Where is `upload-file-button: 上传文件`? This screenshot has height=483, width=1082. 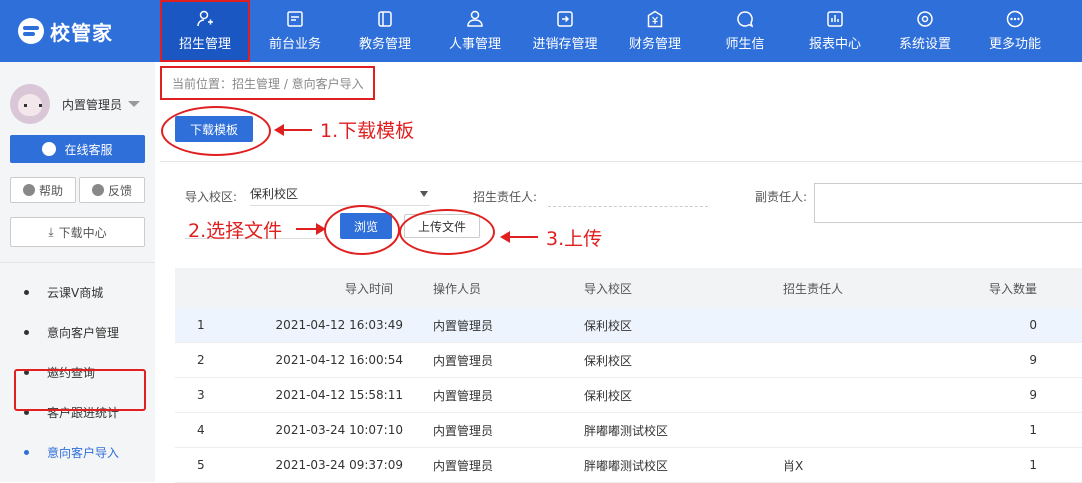 upload-file-button: 上传文件 is located at coordinates (442, 226).